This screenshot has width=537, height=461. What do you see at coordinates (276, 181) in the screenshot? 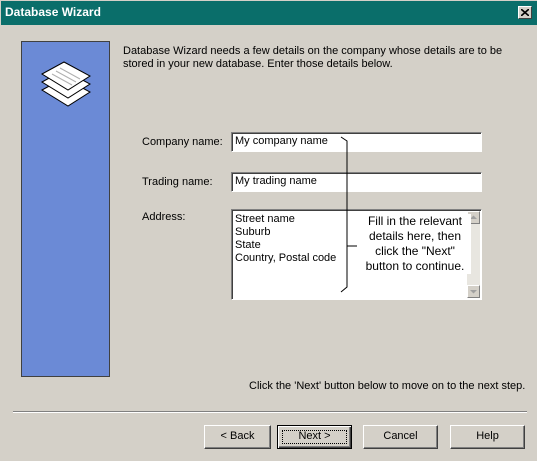
I see `trading-name-value: My trading name` at bounding box center [276, 181].